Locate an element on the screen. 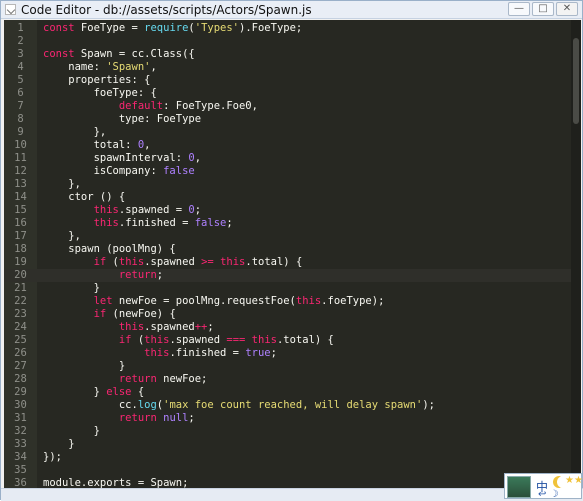  code-line: 23 if (newFoe) { is located at coordinates (292, 314).